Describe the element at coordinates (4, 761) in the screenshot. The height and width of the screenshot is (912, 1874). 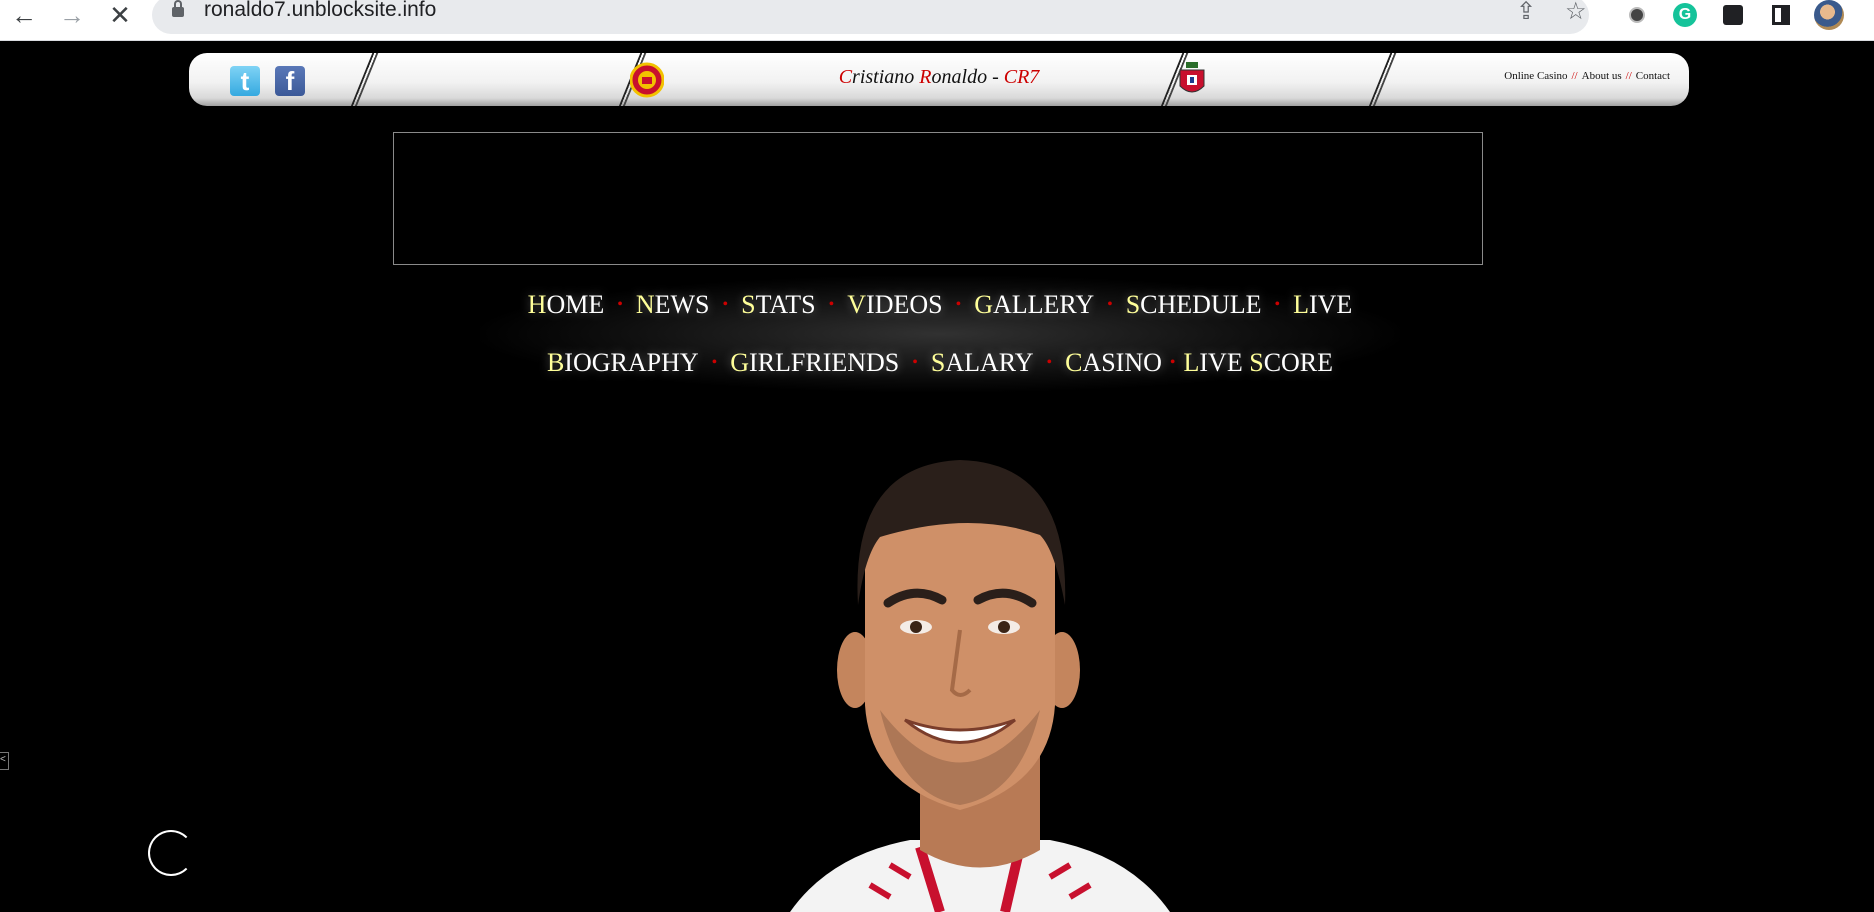
I see `side-tab-handle: <` at that location.